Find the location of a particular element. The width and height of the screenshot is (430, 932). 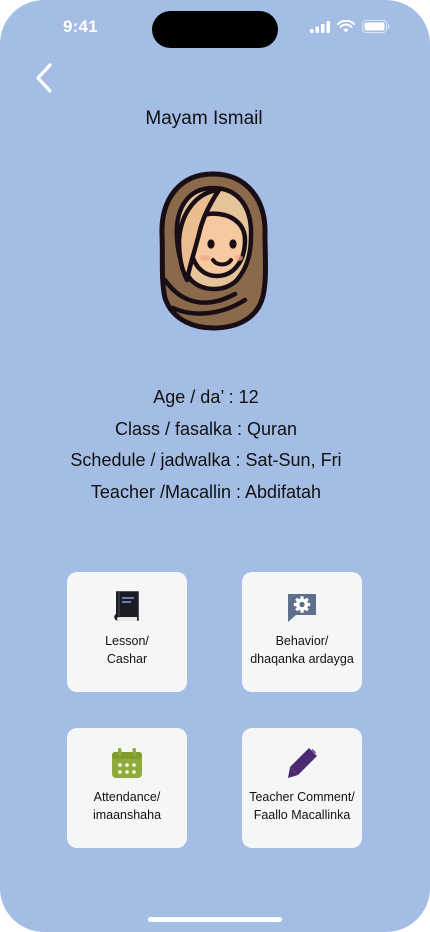

student-avatar is located at coordinates (213, 251).